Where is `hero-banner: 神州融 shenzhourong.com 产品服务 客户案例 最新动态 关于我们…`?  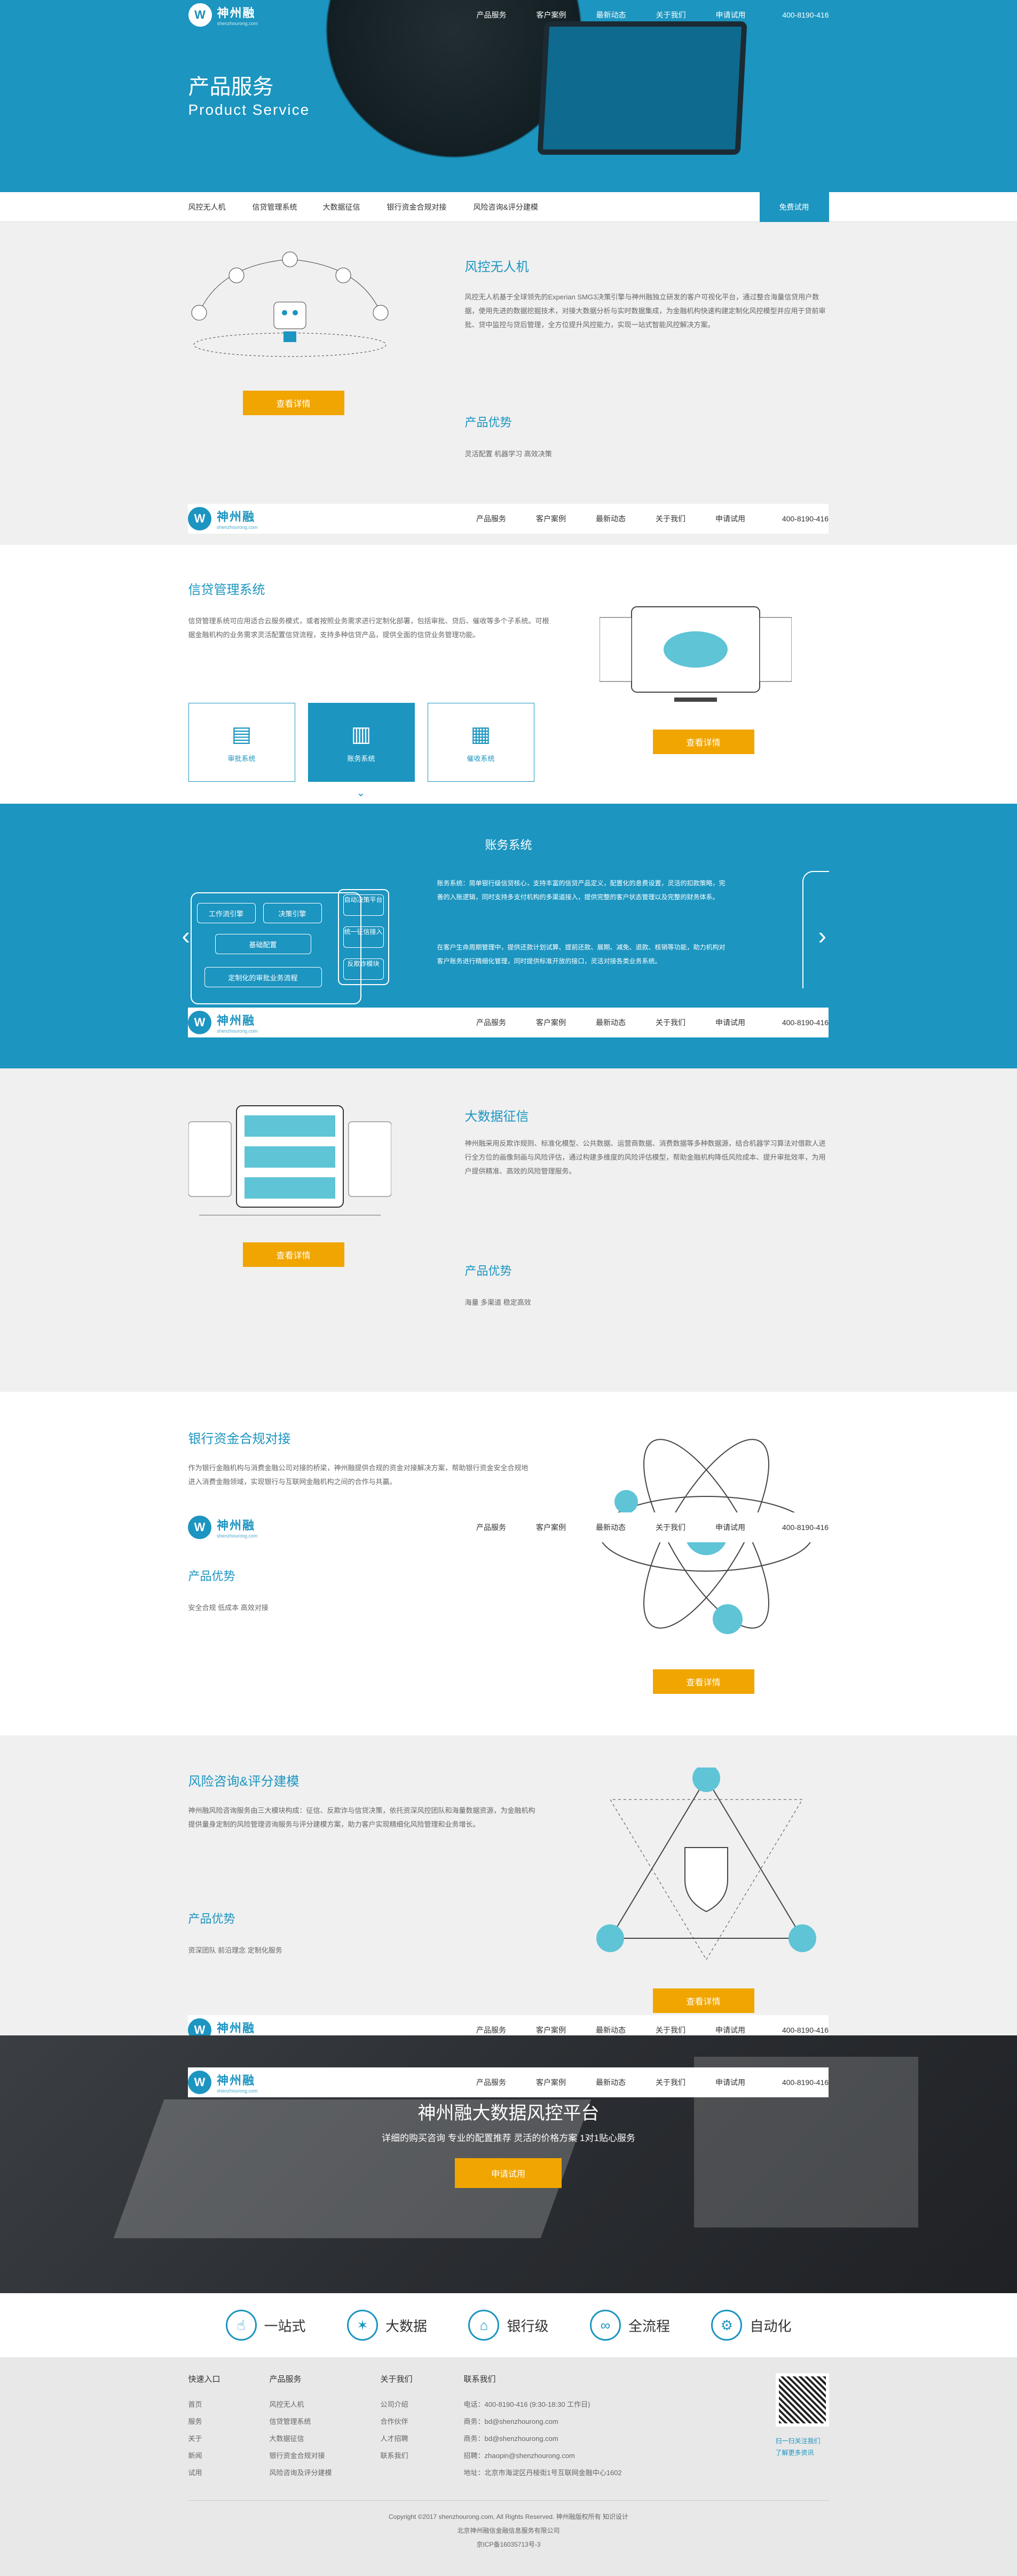
hero-banner: 神州融 shenzhourong.com 产品服务 客户案例 最新动态 关于我们… is located at coordinates (508, 96).